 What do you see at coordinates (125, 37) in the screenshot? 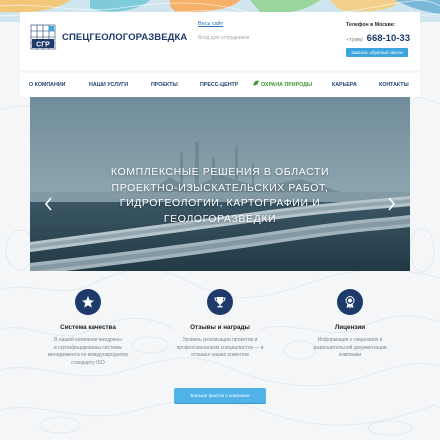
I see `company-name: СПЕЦГЕОЛОГОРАЗВЕДКА` at bounding box center [125, 37].